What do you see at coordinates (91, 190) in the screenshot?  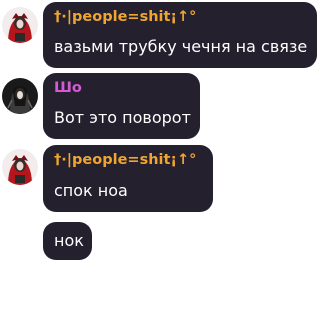 I see `message-text: спок ноа` at bounding box center [91, 190].